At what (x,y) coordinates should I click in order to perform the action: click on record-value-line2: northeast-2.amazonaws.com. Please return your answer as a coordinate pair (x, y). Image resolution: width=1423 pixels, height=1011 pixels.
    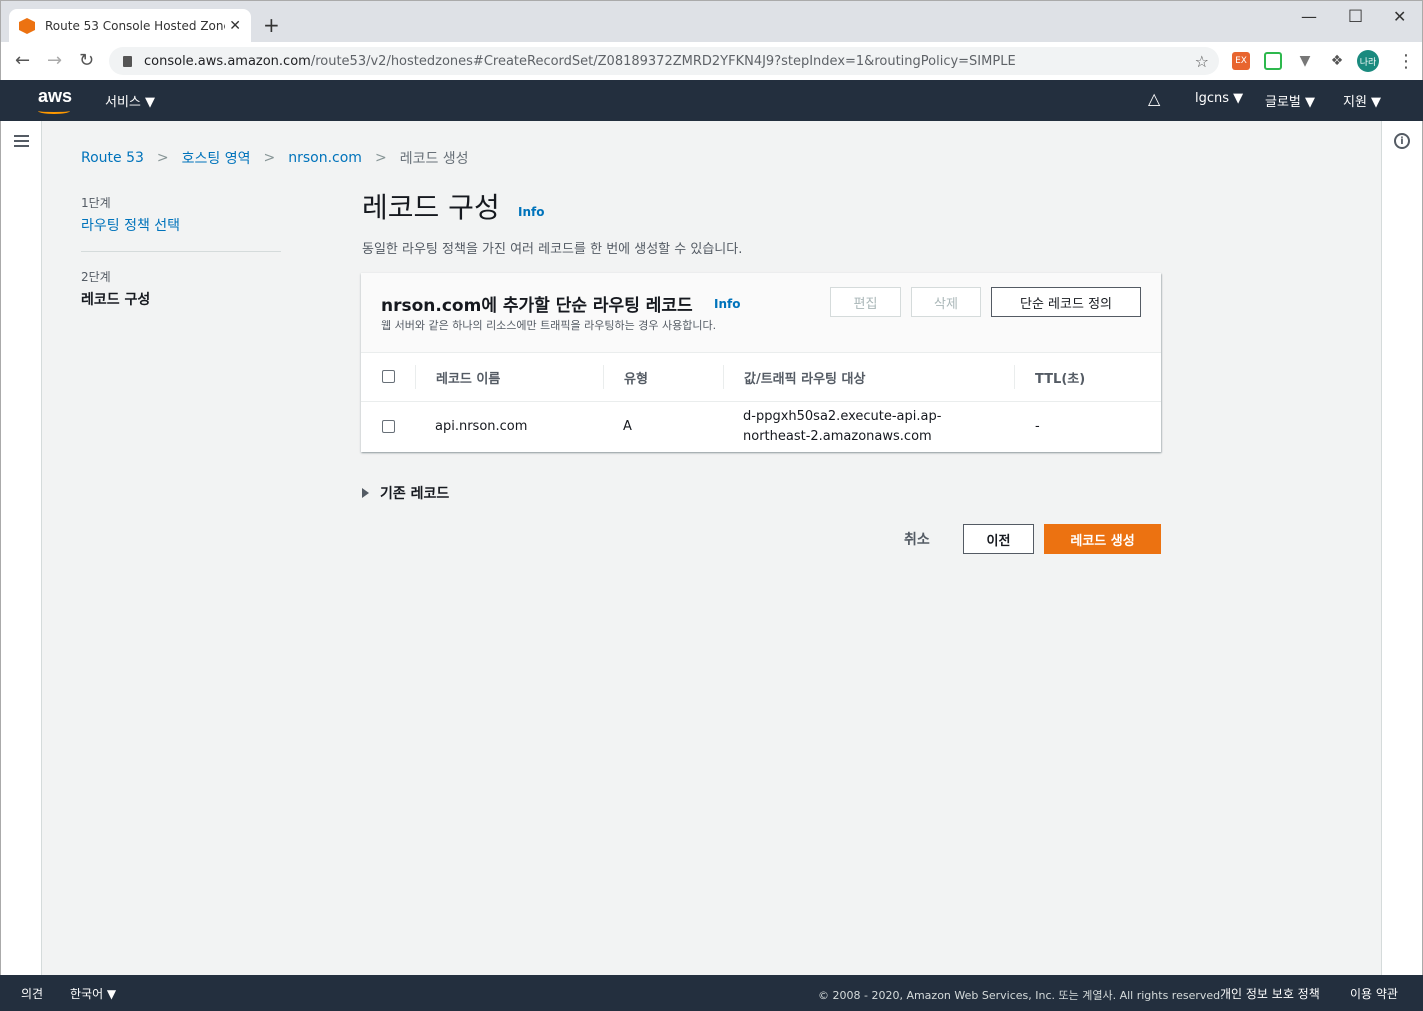
    Looking at the image, I should click on (837, 436).